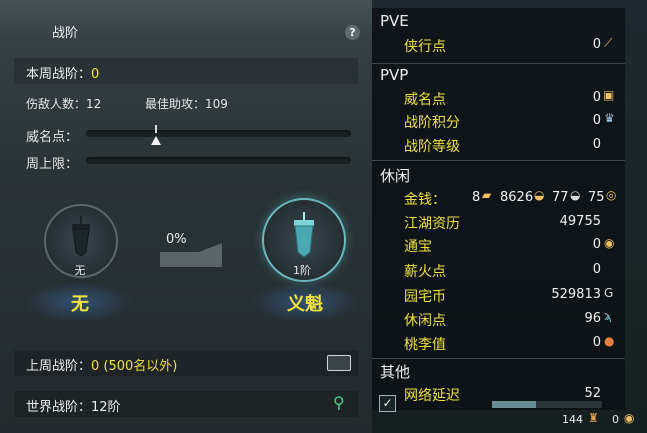 This screenshot has width=647, height=433. Describe the element at coordinates (432, 123) in the screenshot. I see `rank-score-label: 战阶积分` at that location.